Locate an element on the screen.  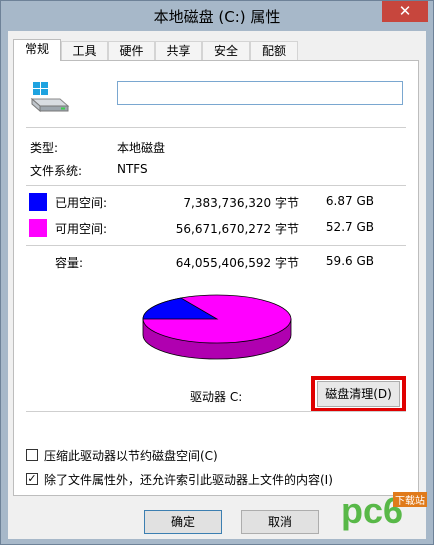
disk-cleanup-button: 磁盘清理(D) is located at coordinates (358, 394).